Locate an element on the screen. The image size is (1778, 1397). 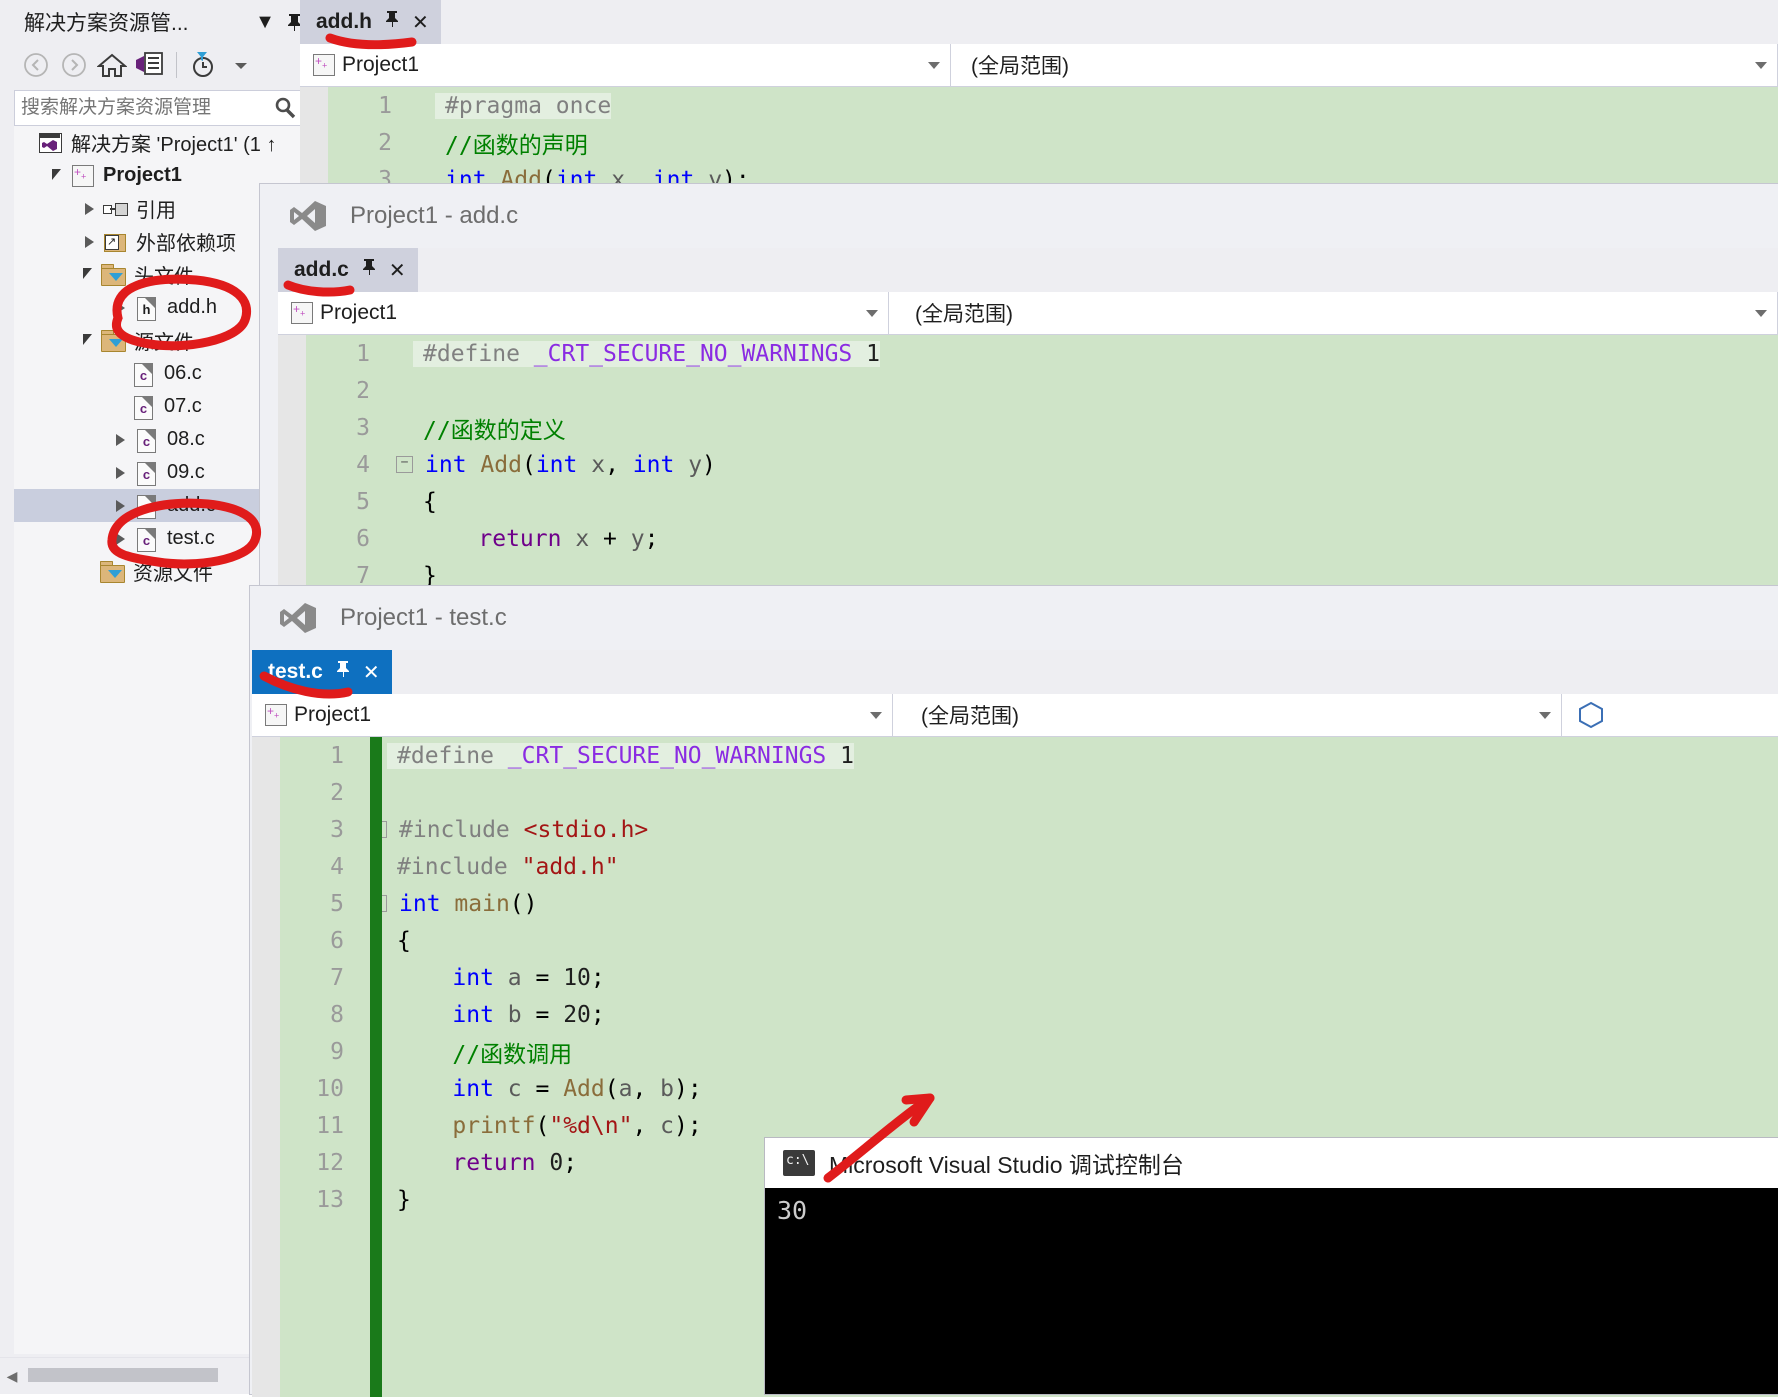
code-line: 3−#include <stdio.h> is located at coordinates (1015, 829).